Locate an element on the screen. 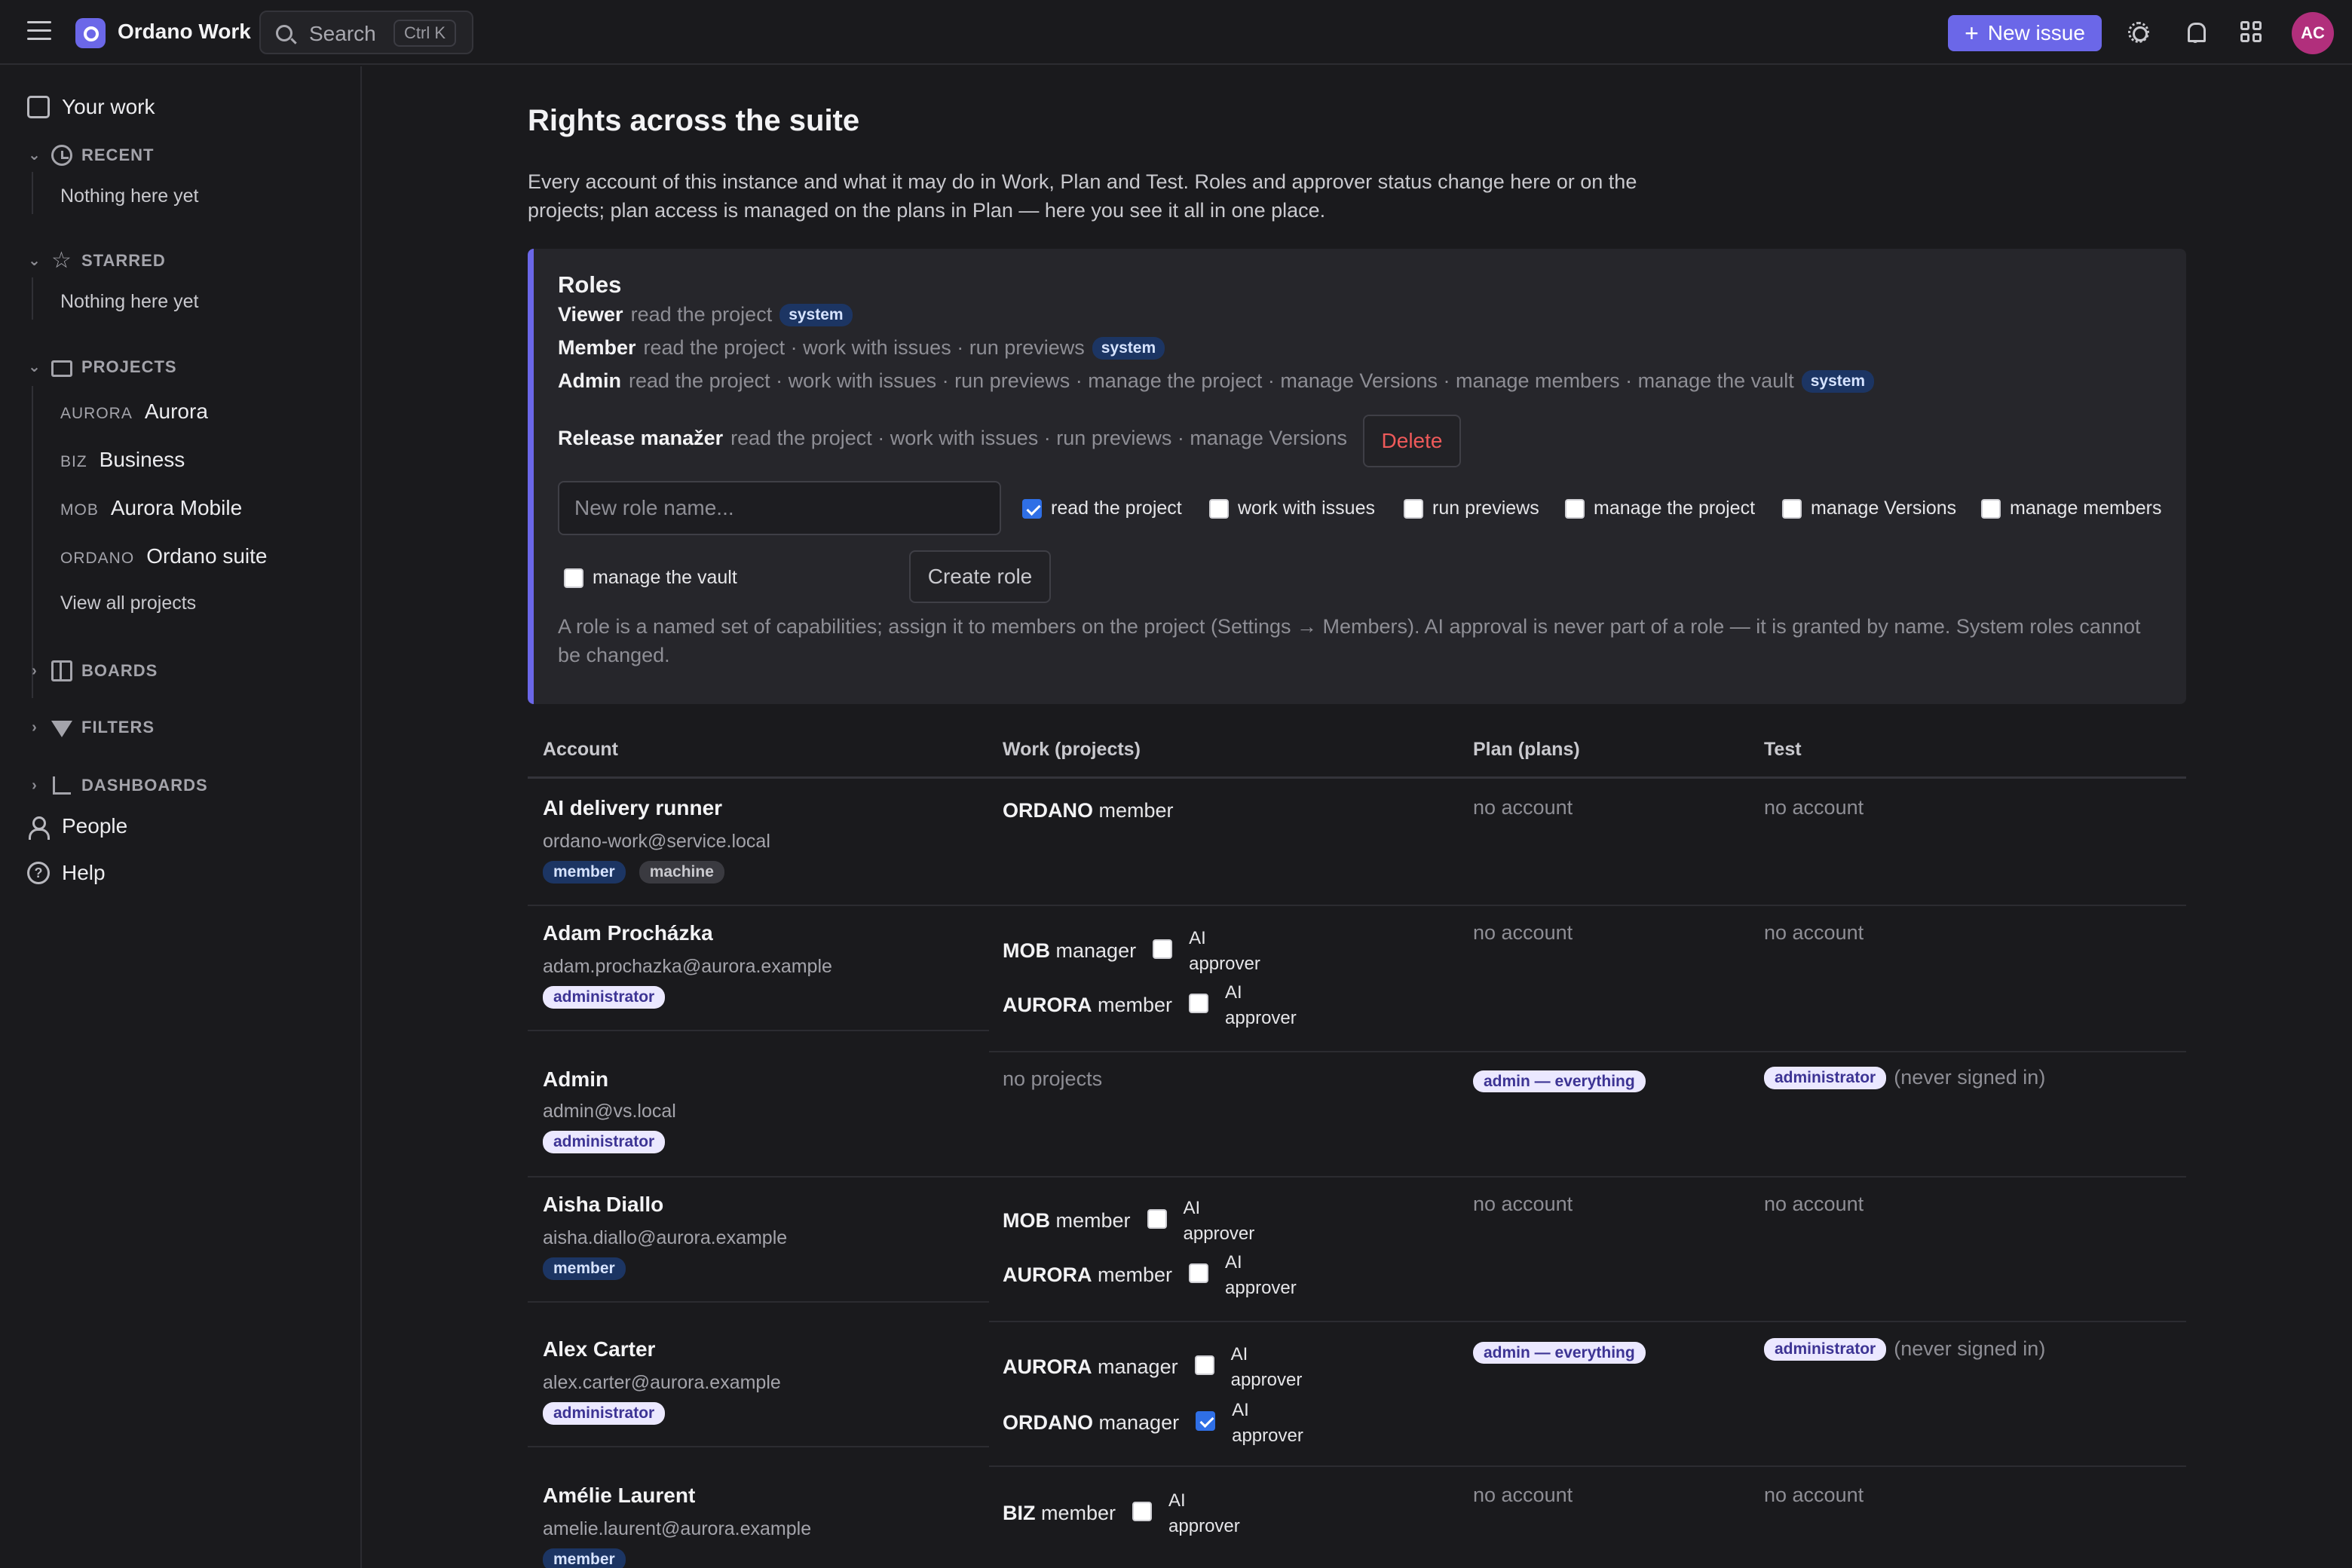 Image resolution: width=2352 pixels, height=1568 pixels. app-title: Ordano Work is located at coordinates (184, 32).